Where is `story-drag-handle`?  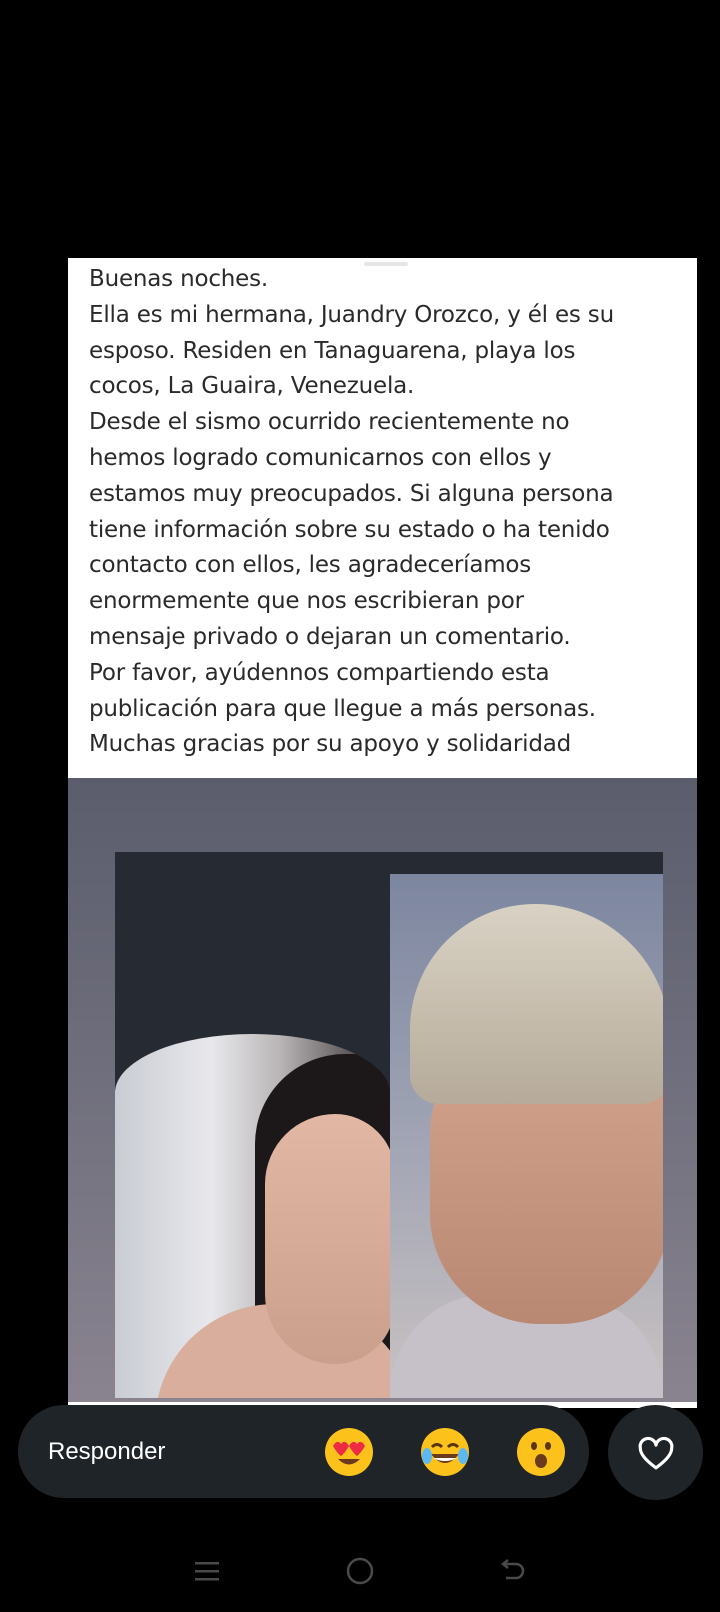
story-drag-handle is located at coordinates (386, 264).